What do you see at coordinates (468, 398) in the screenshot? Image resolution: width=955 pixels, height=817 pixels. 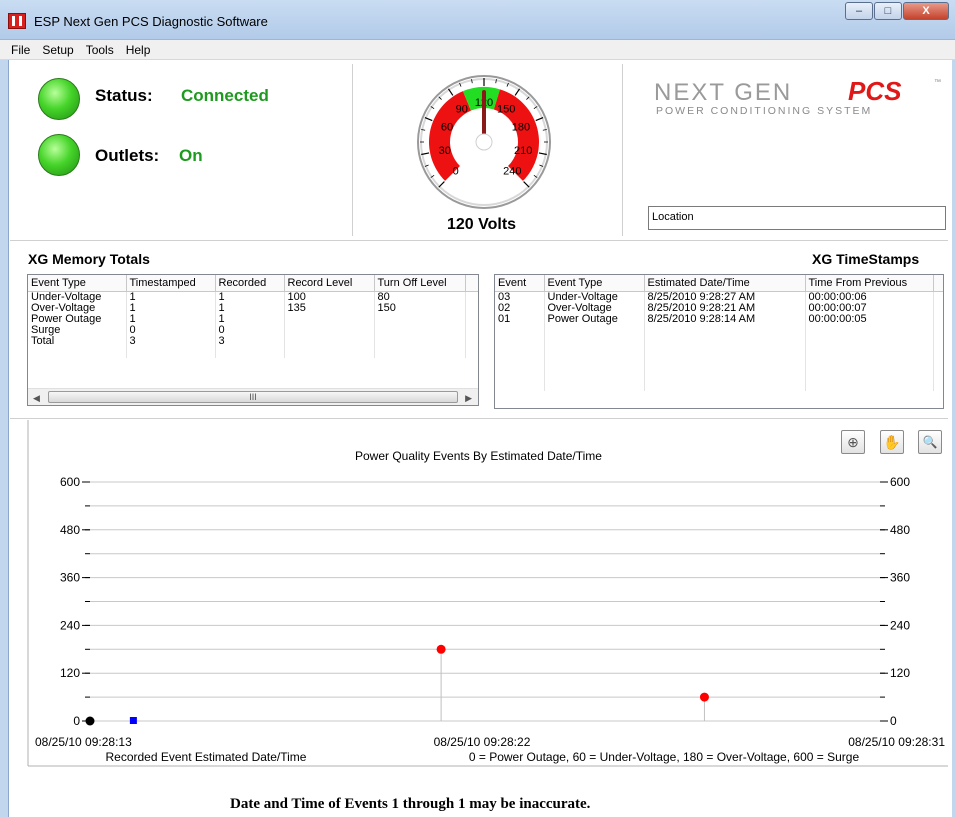 I see `scroll-right-icon: ▶` at bounding box center [468, 398].